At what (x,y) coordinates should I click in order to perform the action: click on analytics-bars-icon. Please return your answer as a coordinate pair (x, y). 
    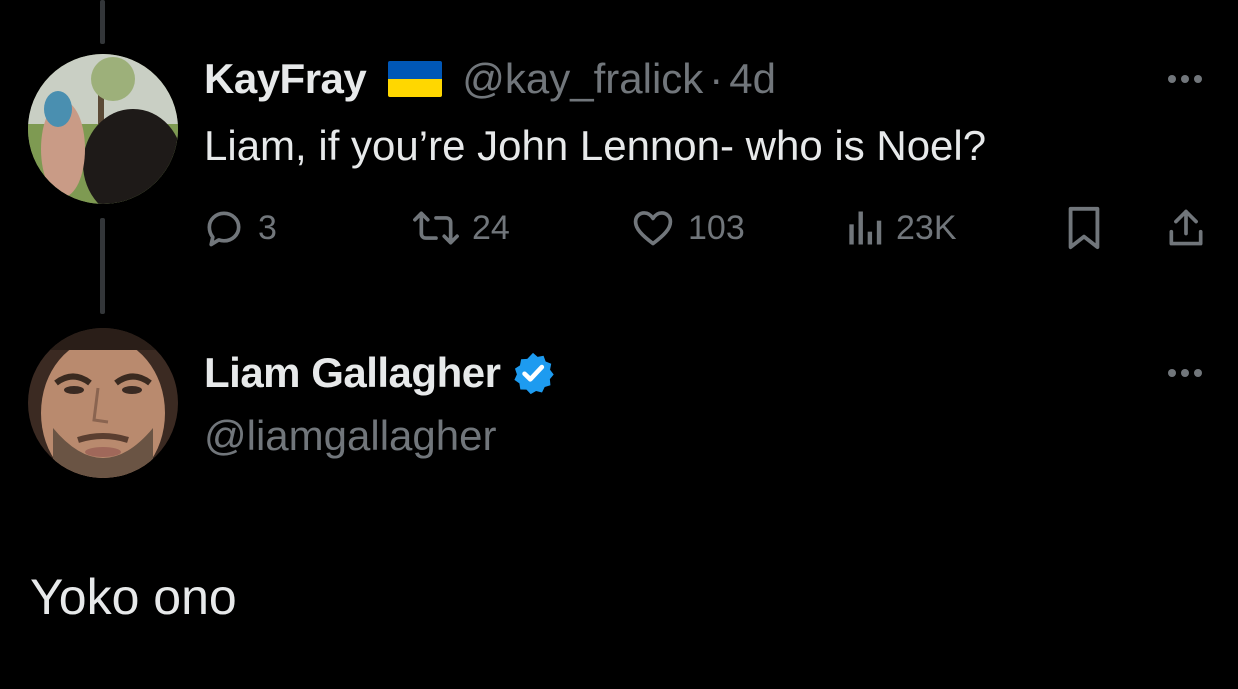
    Looking at the image, I should click on (865, 228).